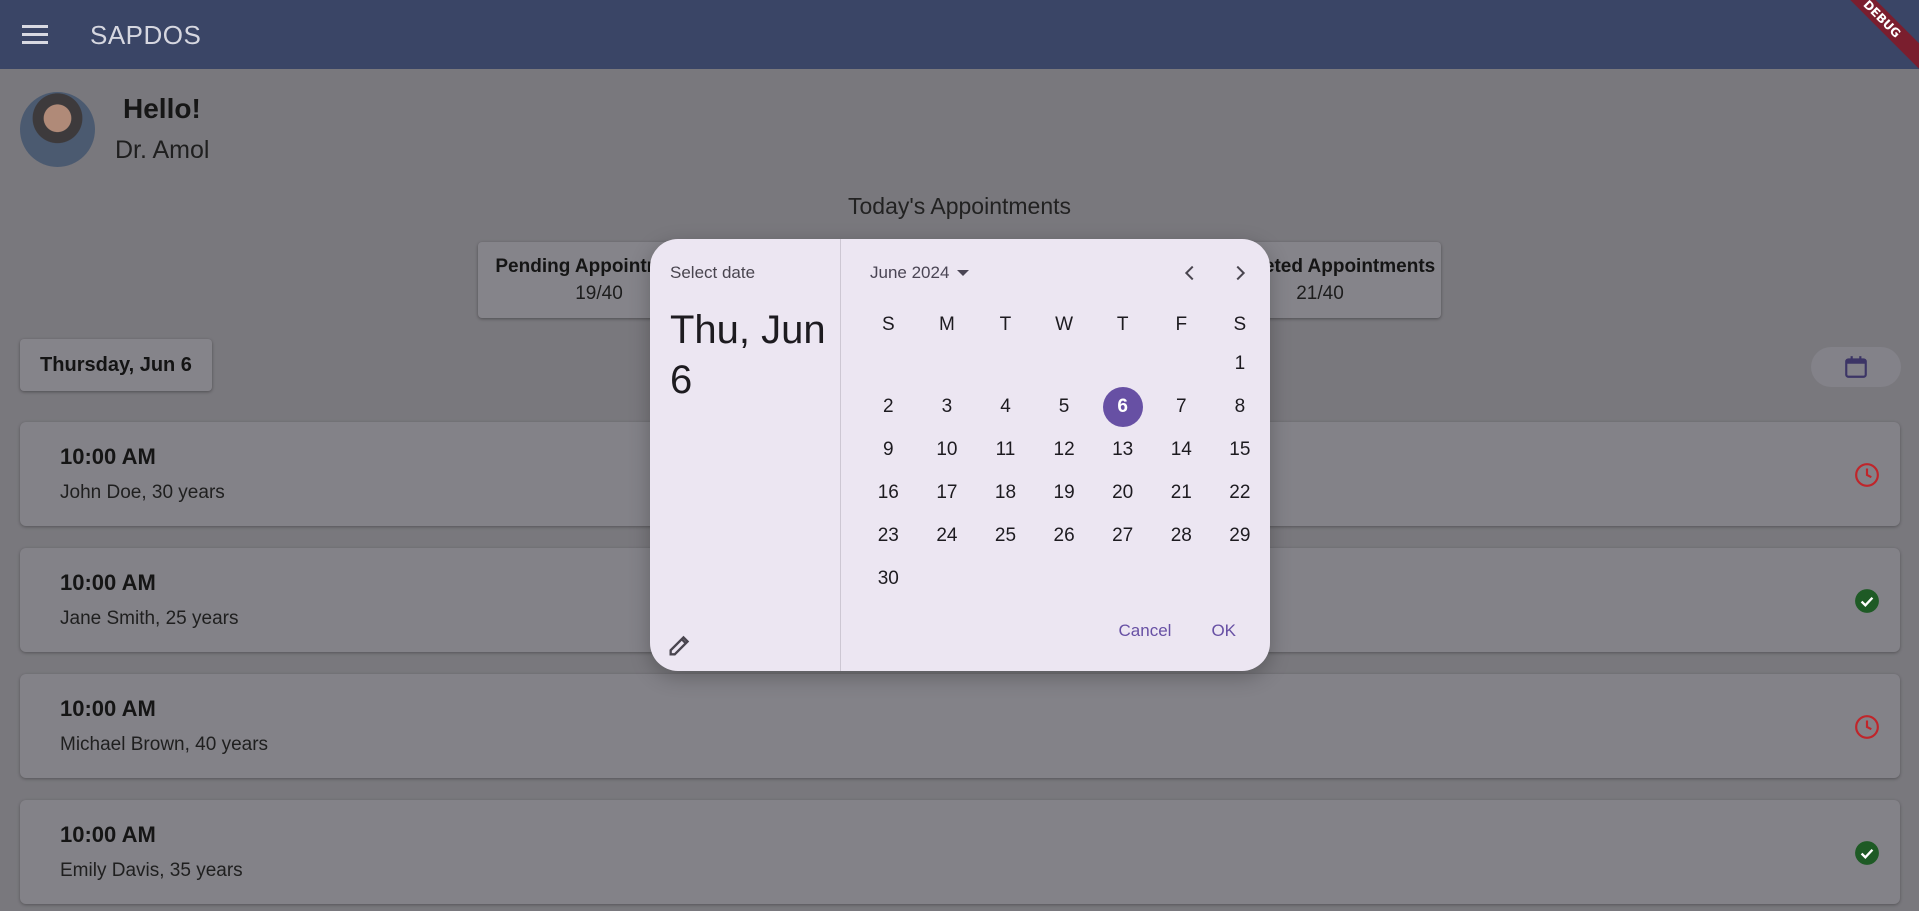 The image size is (1919, 911). What do you see at coordinates (960, 726) in the screenshot?
I see `appointment-card: 10:00 AM Michael Brown, 40 years` at bounding box center [960, 726].